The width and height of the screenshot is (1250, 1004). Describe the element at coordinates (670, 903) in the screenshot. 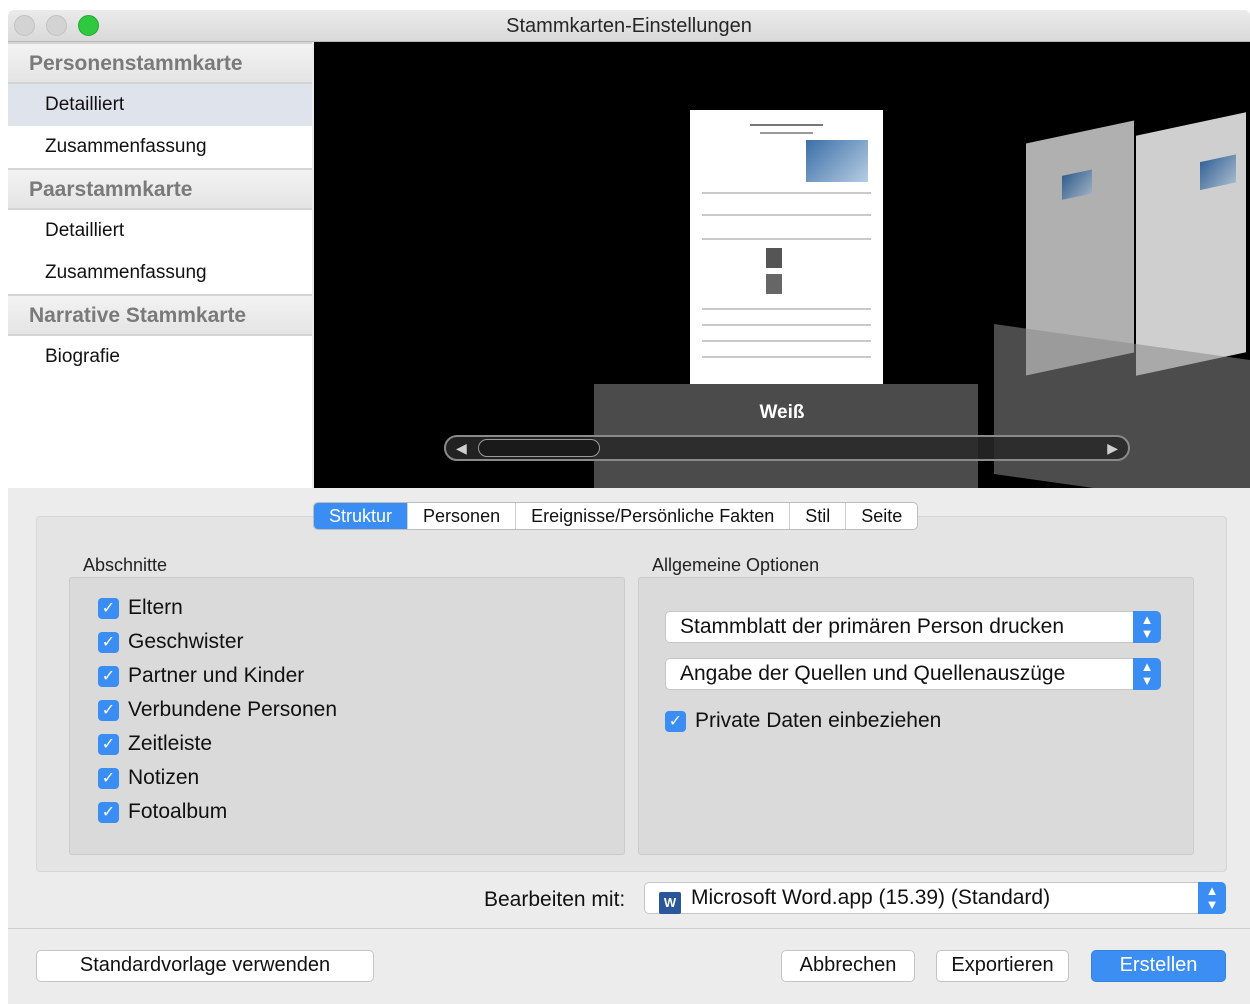

I see `word-icon: W` at that location.